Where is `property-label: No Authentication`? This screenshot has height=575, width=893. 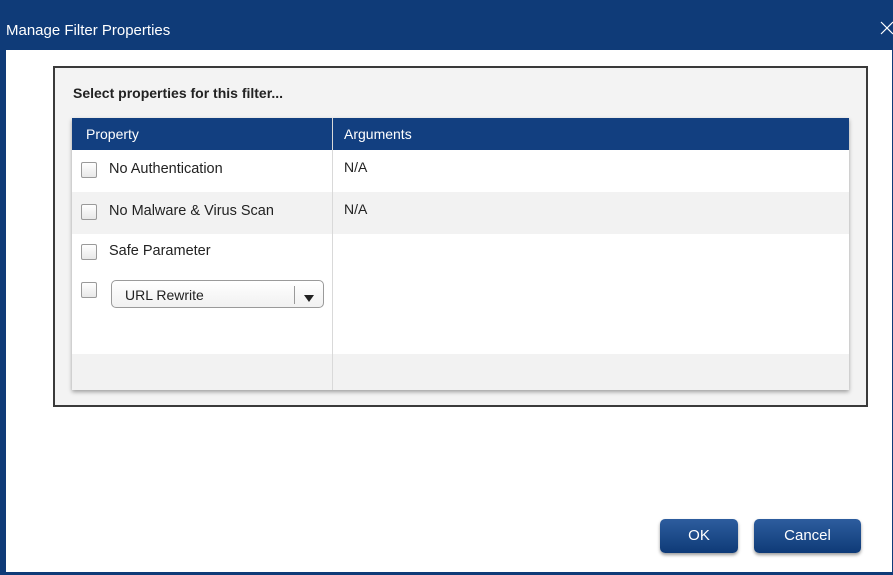 property-label: No Authentication is located at coordinates (166, 169).